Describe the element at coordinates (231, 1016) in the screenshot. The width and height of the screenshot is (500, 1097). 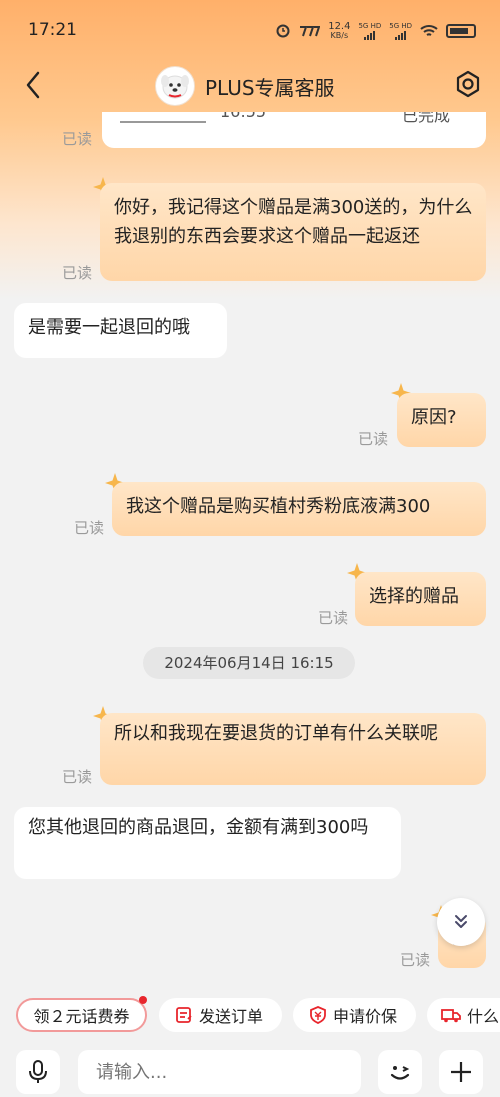
I see `send-order-label: 发送订单` at that location.